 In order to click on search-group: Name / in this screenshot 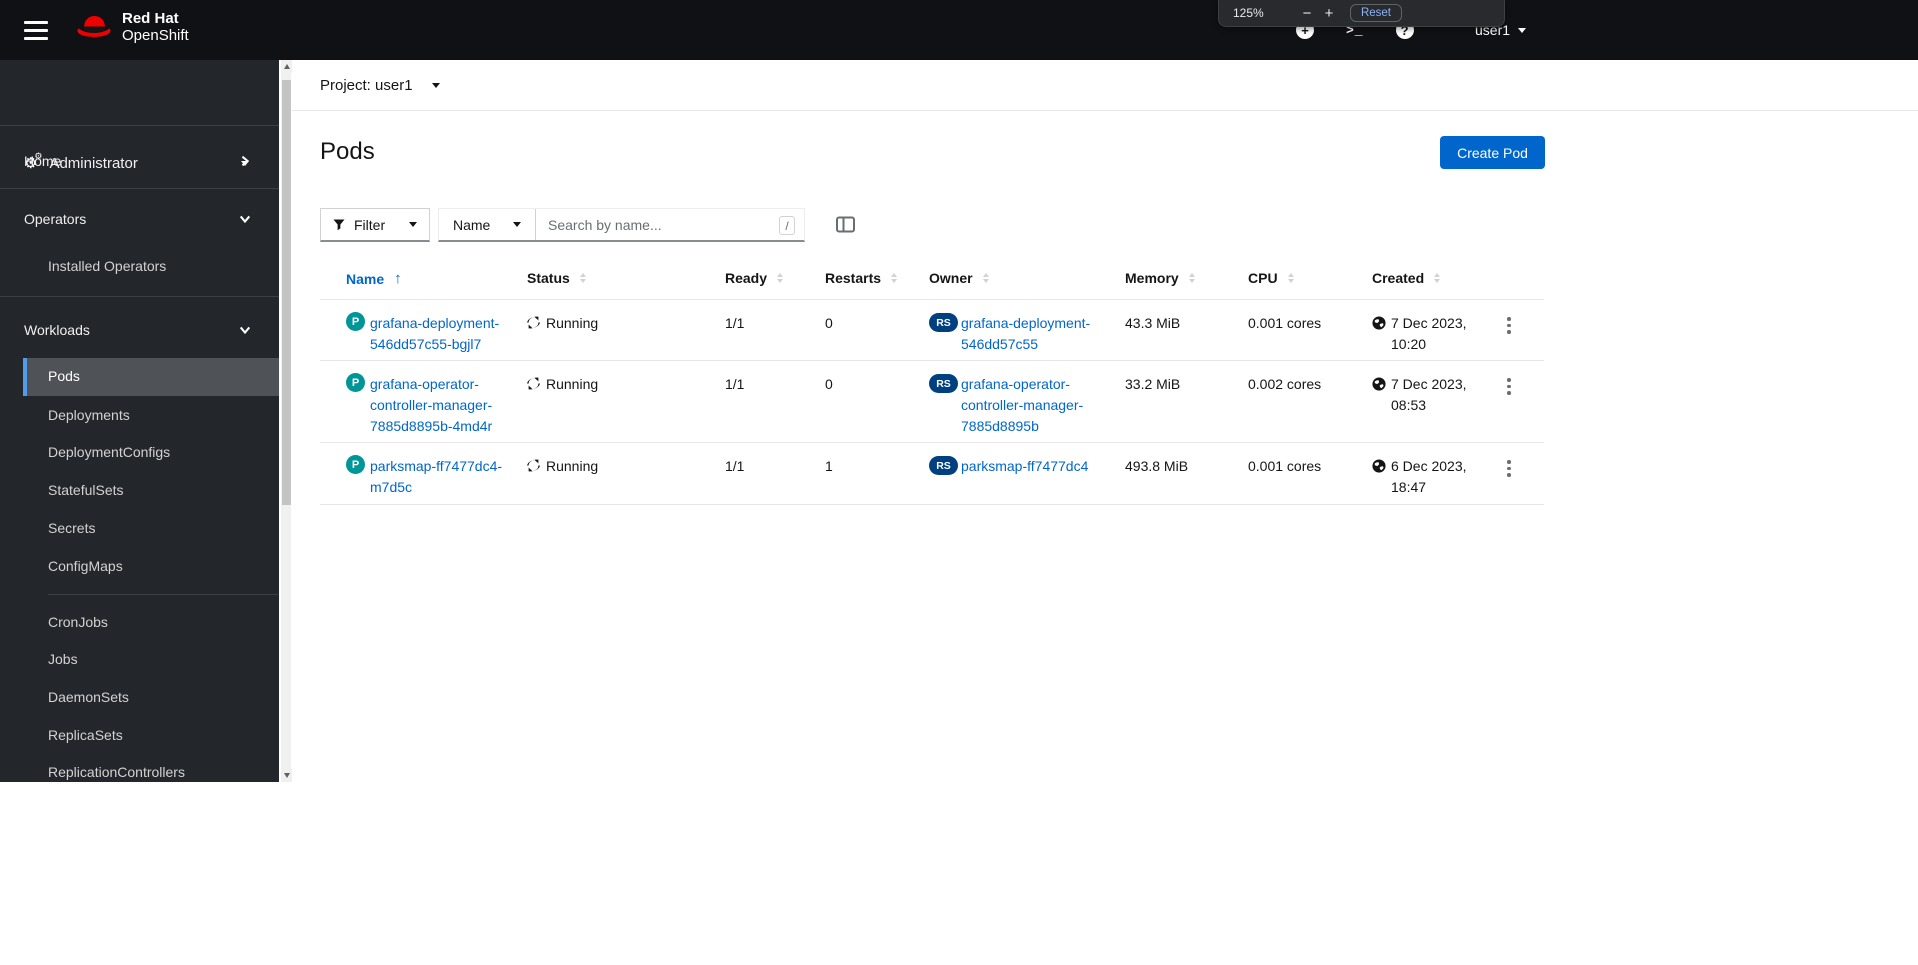, I will do `click(621, 225)`.